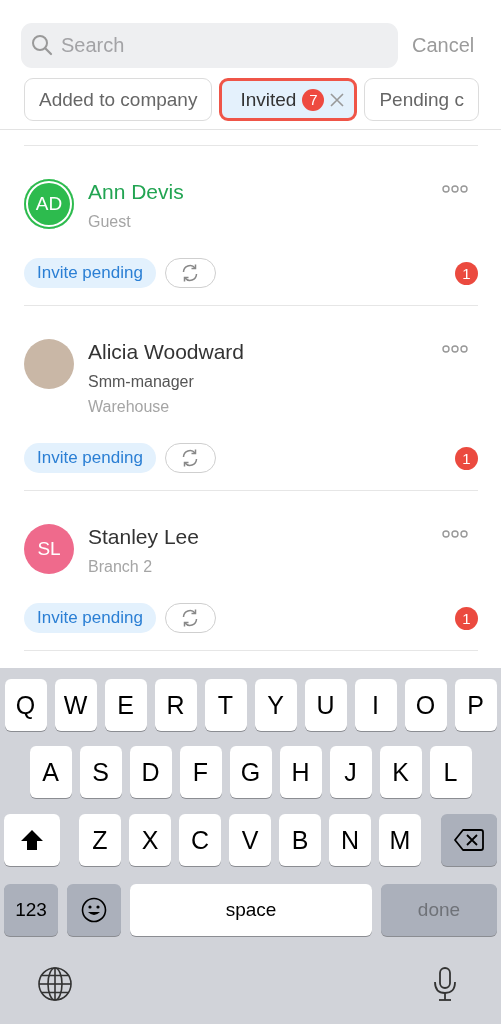 Image resolution: width=501 pixels, height=1024 pixels. I want to click on letter-key: M, so click(400, 840).